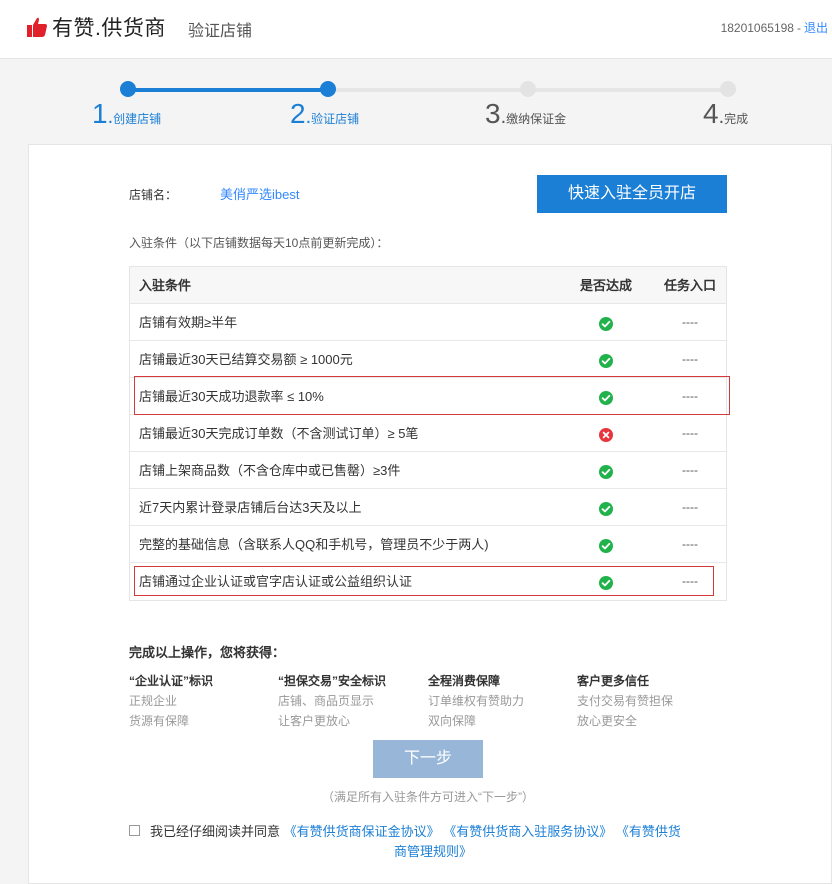 This screenshot has height=884, width=832. What do you see at coordinates (632, 194) in the screenshot?
I see `fast-join-button: 快速入驻全员开店` at bounding box center [632, 194].